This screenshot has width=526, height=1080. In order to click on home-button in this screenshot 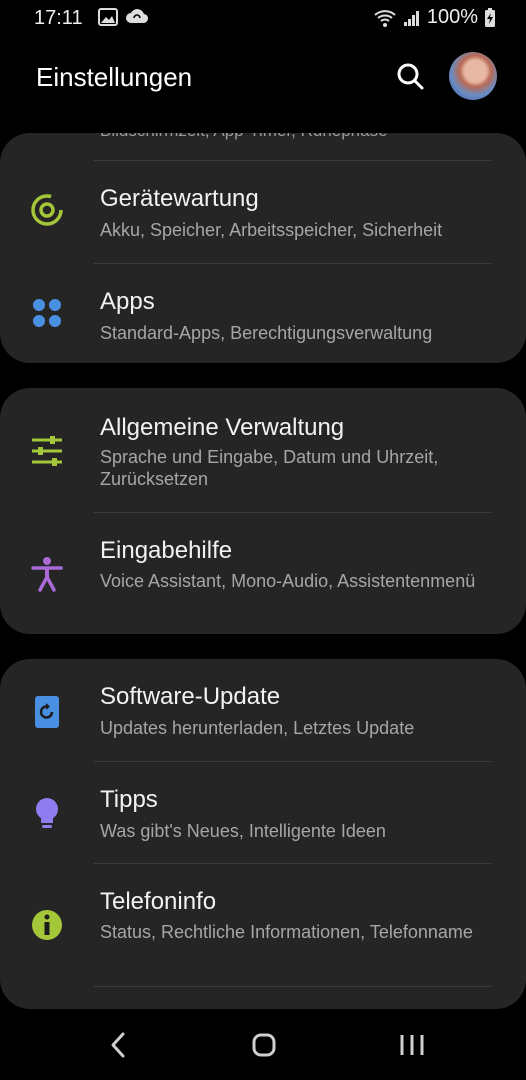, I will do `click(264, 1045)`.